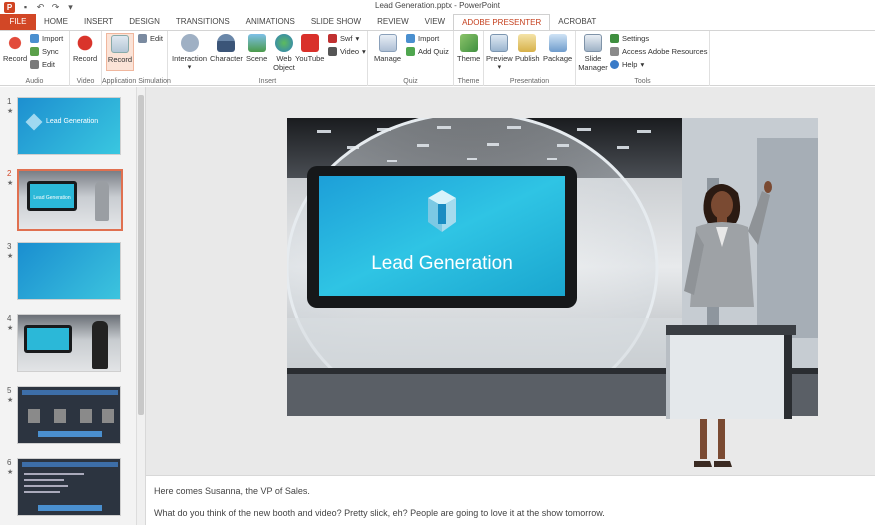 This screenshot has width=875, height=525. I want to click on scene-icon, so click(256, 43).